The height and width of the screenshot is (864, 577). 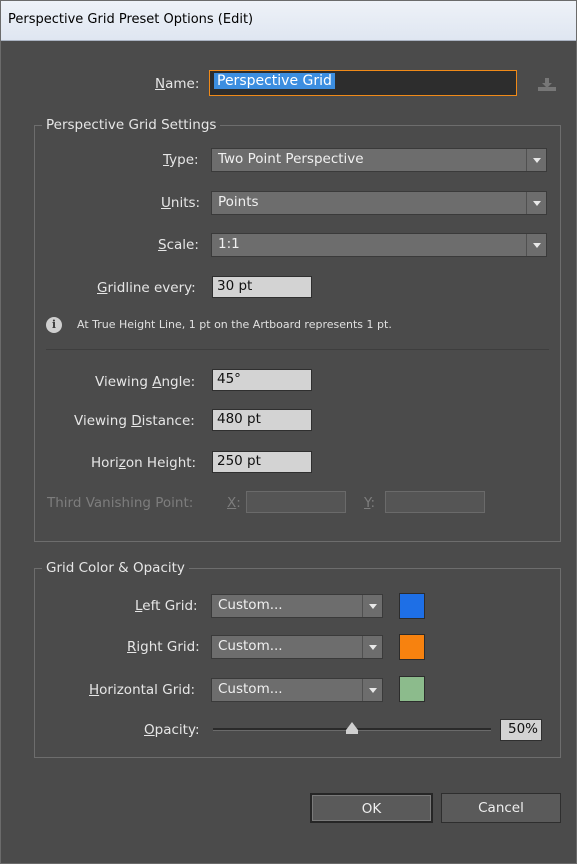 I want to click on scale-select-value: 1:1, so click(x=229, y=244).